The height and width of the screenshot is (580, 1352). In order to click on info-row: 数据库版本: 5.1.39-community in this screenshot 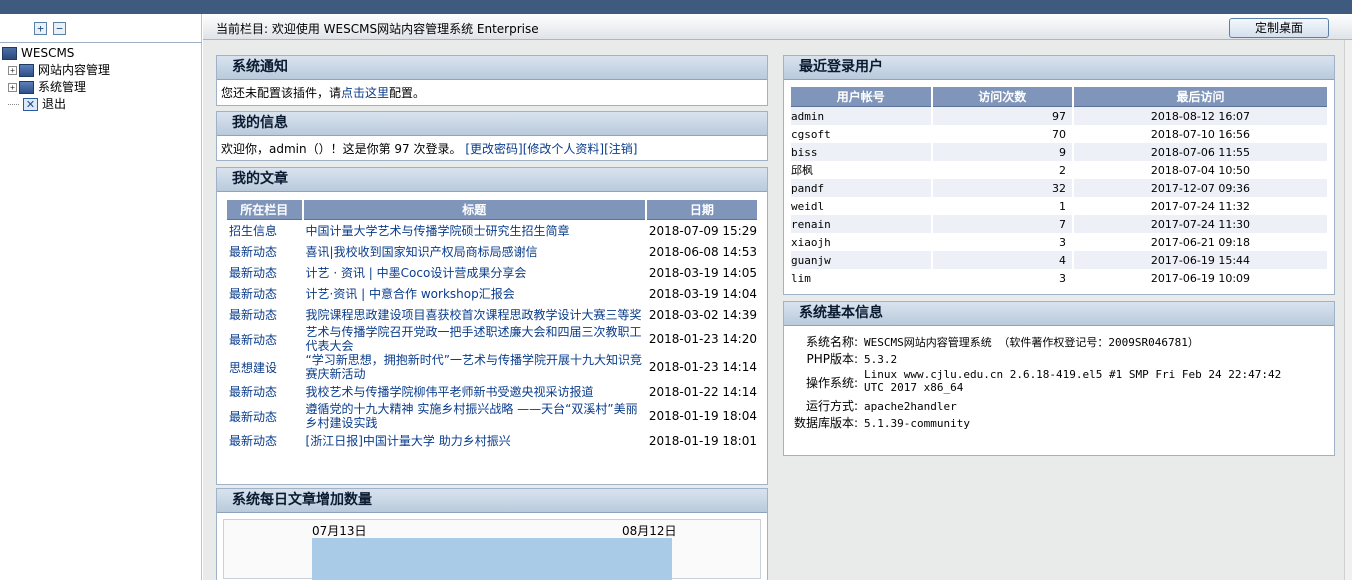, I will do `click(1059, 423)`.